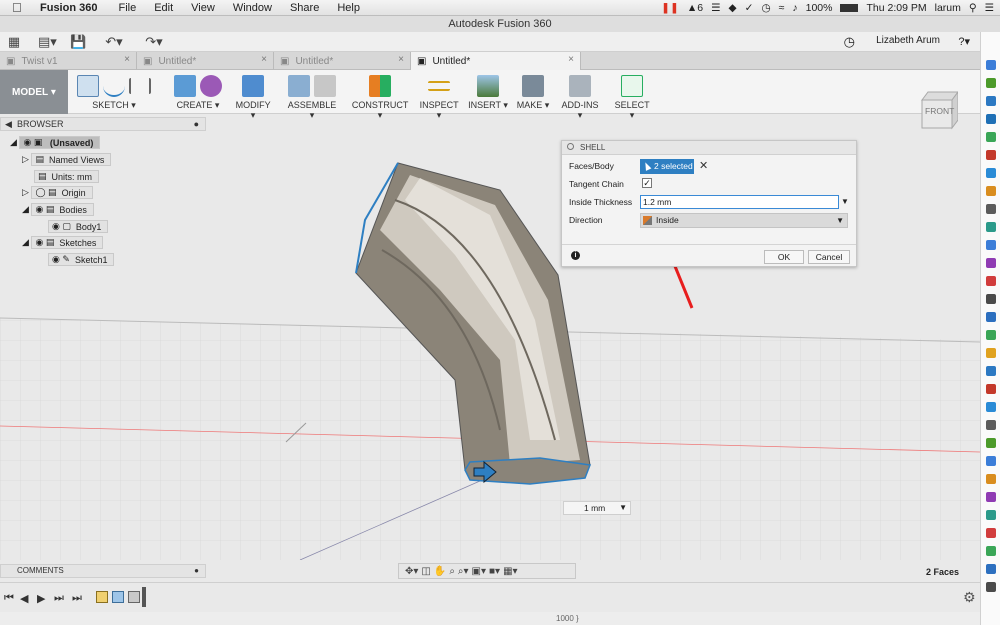 Image resolution: width=1000 pixels, height=625 pixels. Describe the element at coordinates (849, 42) in the screenshot. I see `job-status-clock-icon: ◷` at that location.